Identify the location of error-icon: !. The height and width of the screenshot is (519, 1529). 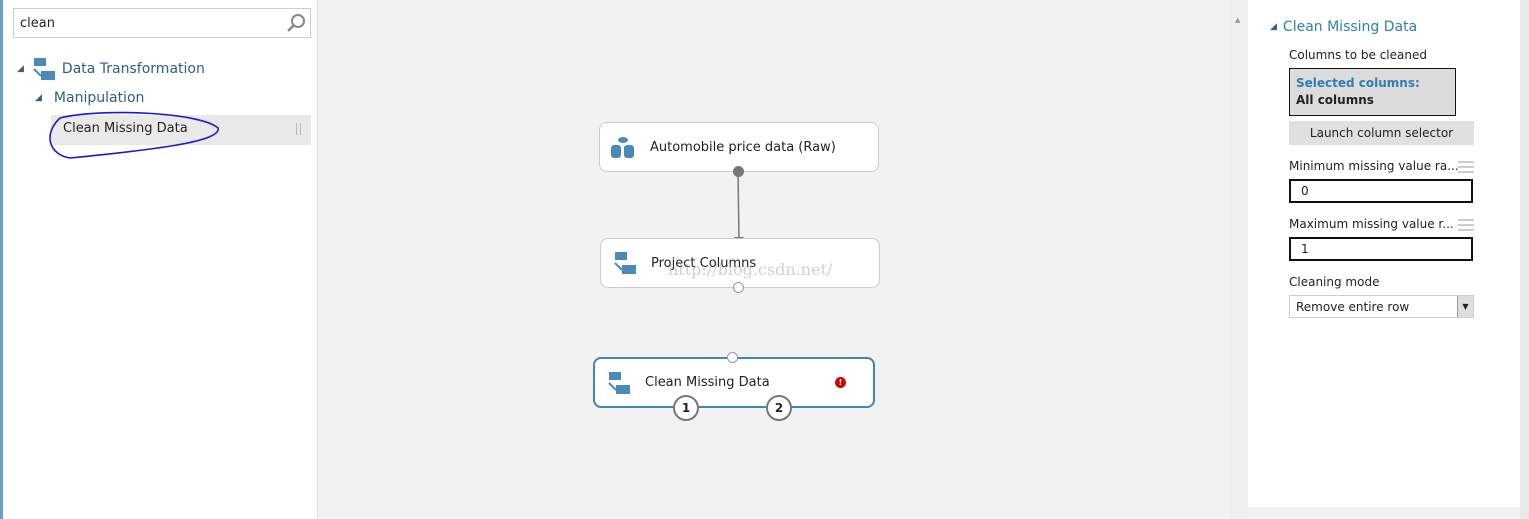
(840, 382).